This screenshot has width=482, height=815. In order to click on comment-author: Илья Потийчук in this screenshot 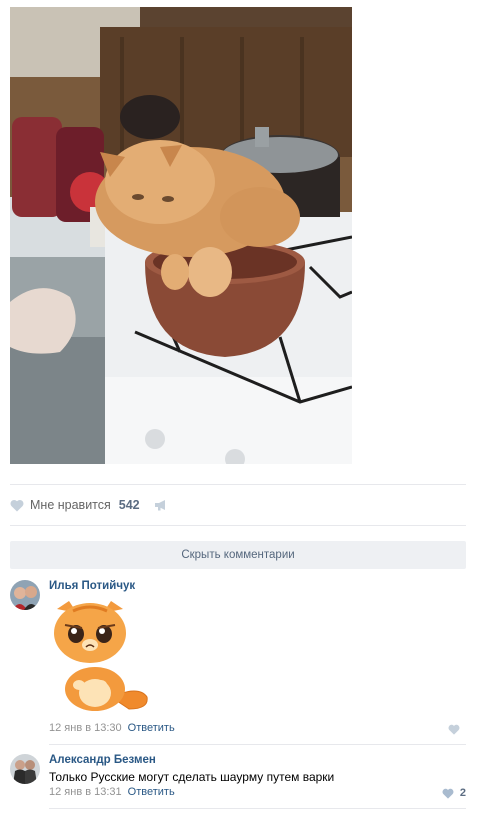, I will do `click(92, 586)`.